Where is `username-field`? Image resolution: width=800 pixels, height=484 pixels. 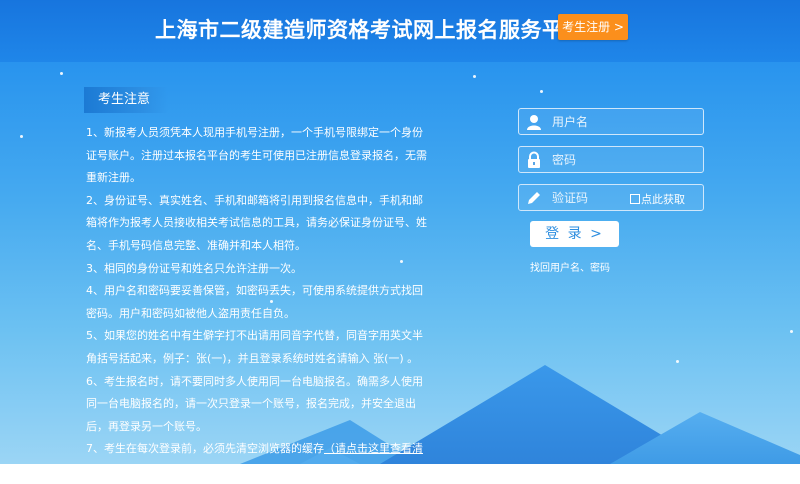 username-field is located at coordinates (611, 121).